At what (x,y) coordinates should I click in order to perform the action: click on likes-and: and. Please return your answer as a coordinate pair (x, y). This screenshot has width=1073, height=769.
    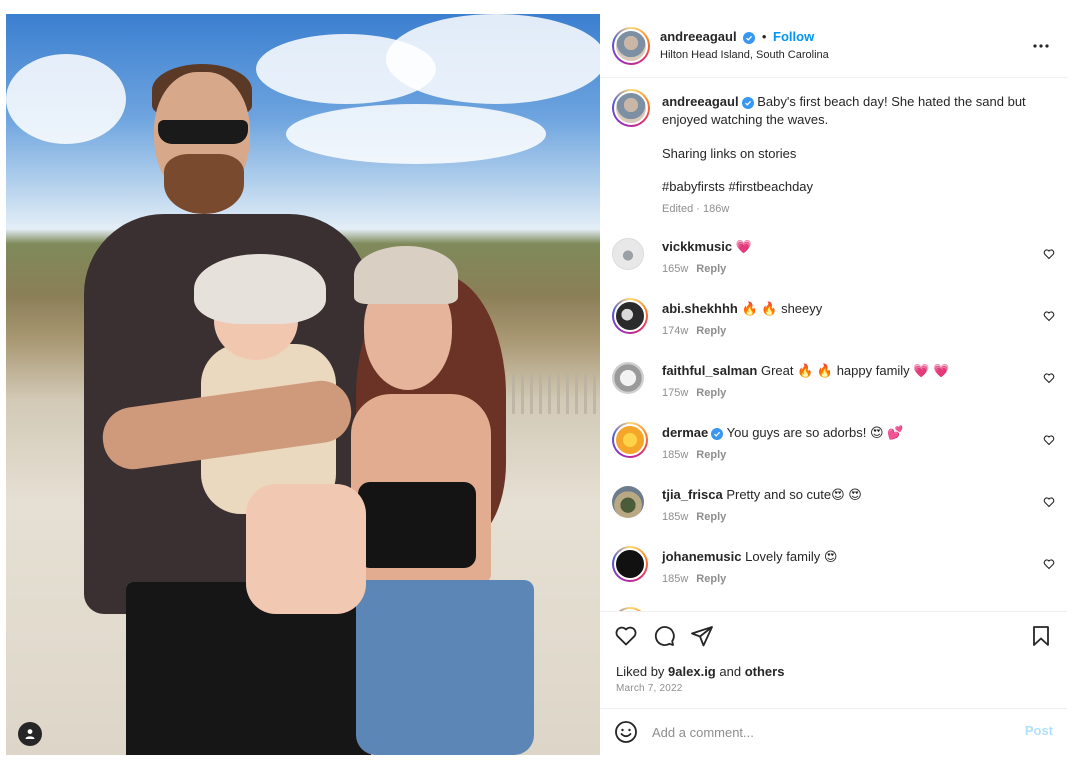
    Looking at the image, I should click on (730, 671).